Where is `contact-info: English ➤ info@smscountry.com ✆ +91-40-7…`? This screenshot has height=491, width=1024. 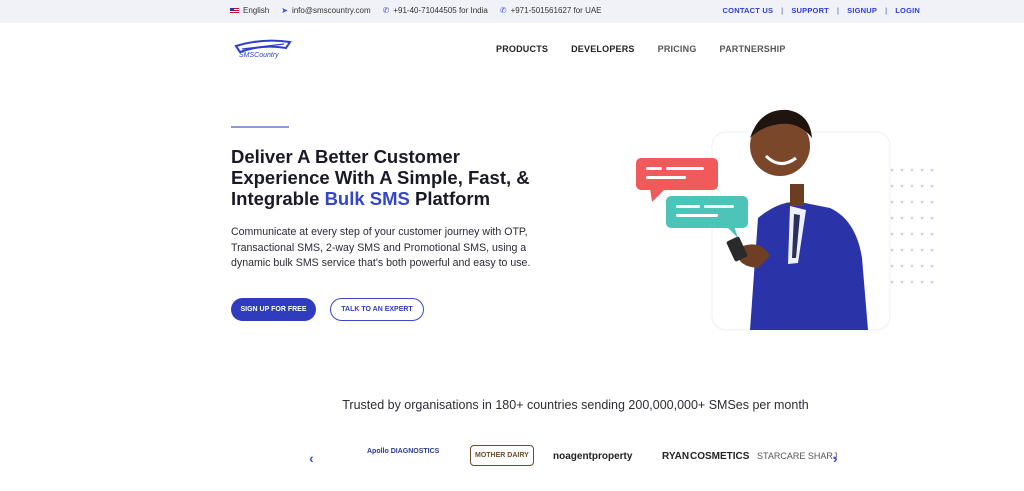
contact-info: English ➤ info@smscountry.com ✆ +91-40-7… is located at coordinates (416, 10).